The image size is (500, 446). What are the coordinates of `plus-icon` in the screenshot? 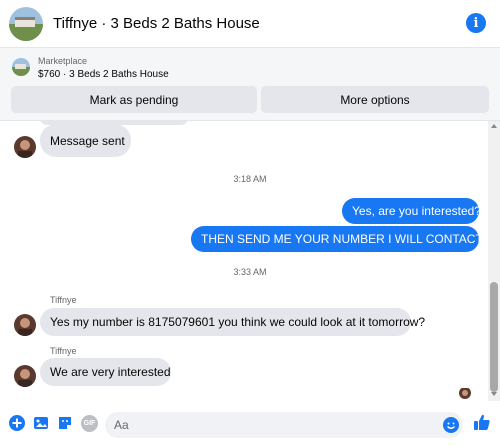 It's located at (17, 423).